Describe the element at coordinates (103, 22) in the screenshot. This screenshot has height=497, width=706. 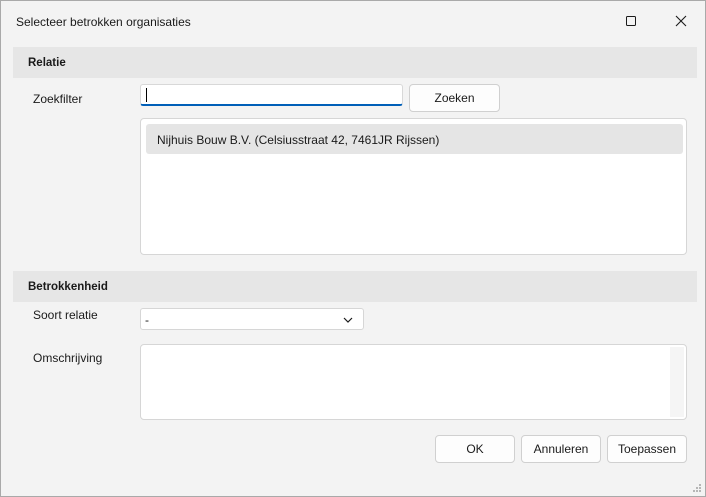
I see `window-title: Selecteer betrokken organisaties` at that location.